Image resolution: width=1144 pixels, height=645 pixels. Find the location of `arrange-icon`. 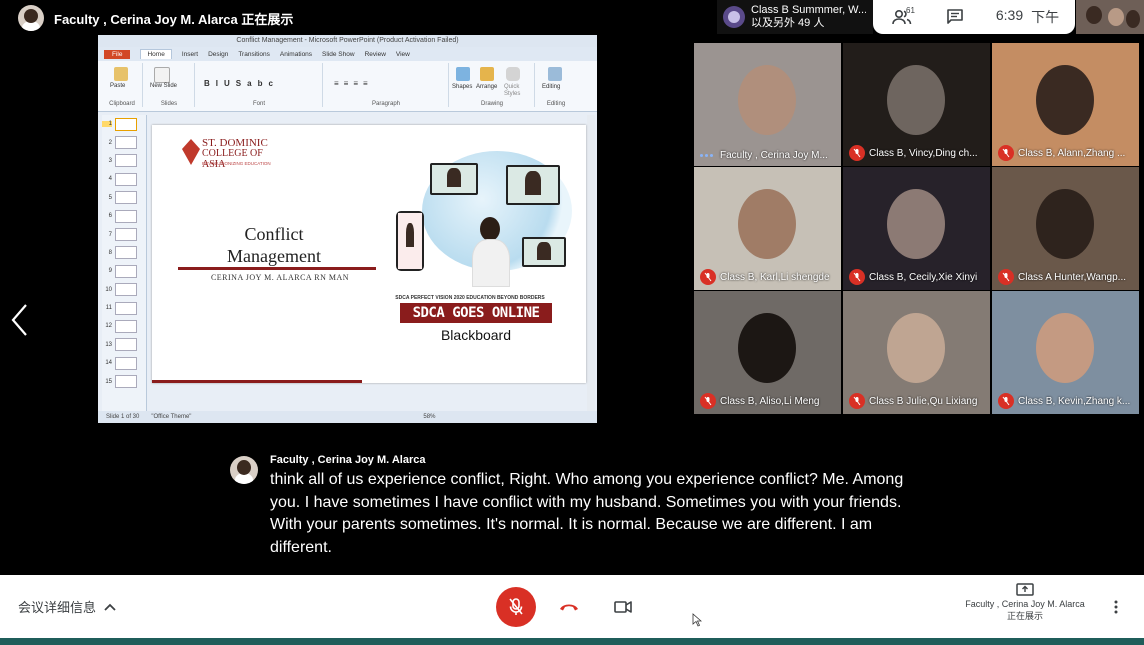

arrange-icon is located at coordinates (487, 74).